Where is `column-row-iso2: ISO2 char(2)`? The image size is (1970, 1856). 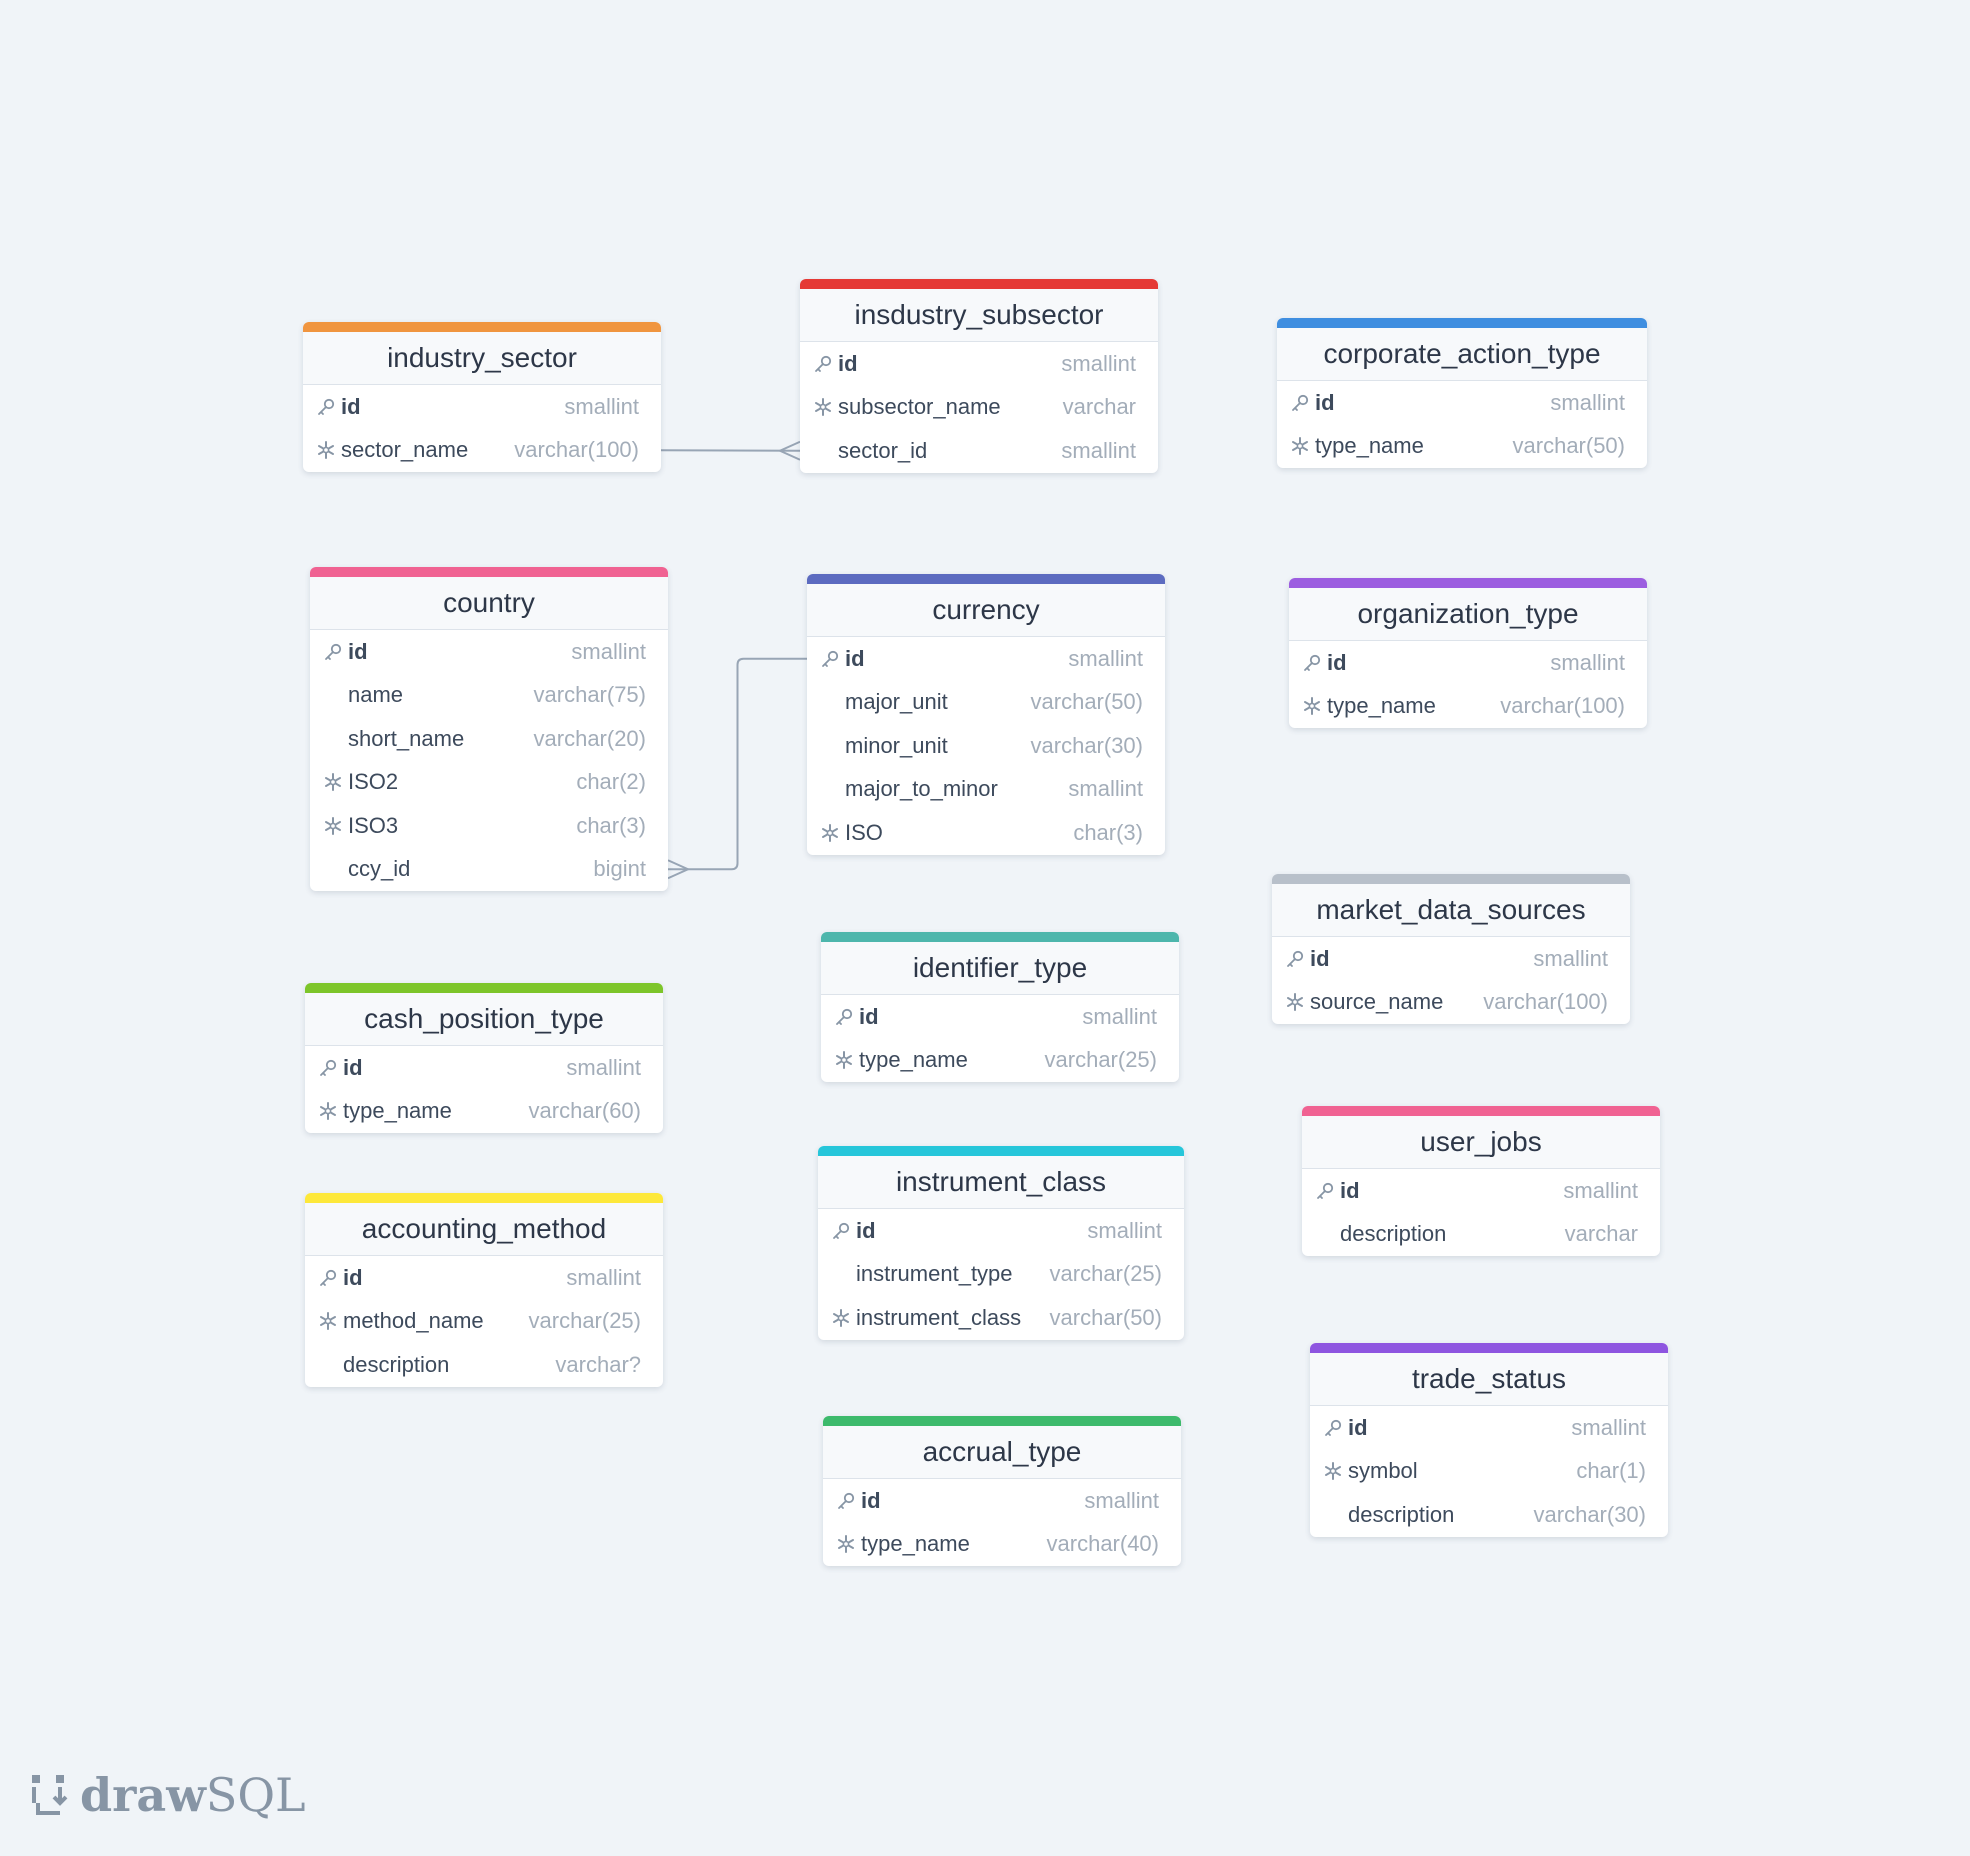 column-row-iso2: ISO2 char(2) is located at coordinates (489, 783).